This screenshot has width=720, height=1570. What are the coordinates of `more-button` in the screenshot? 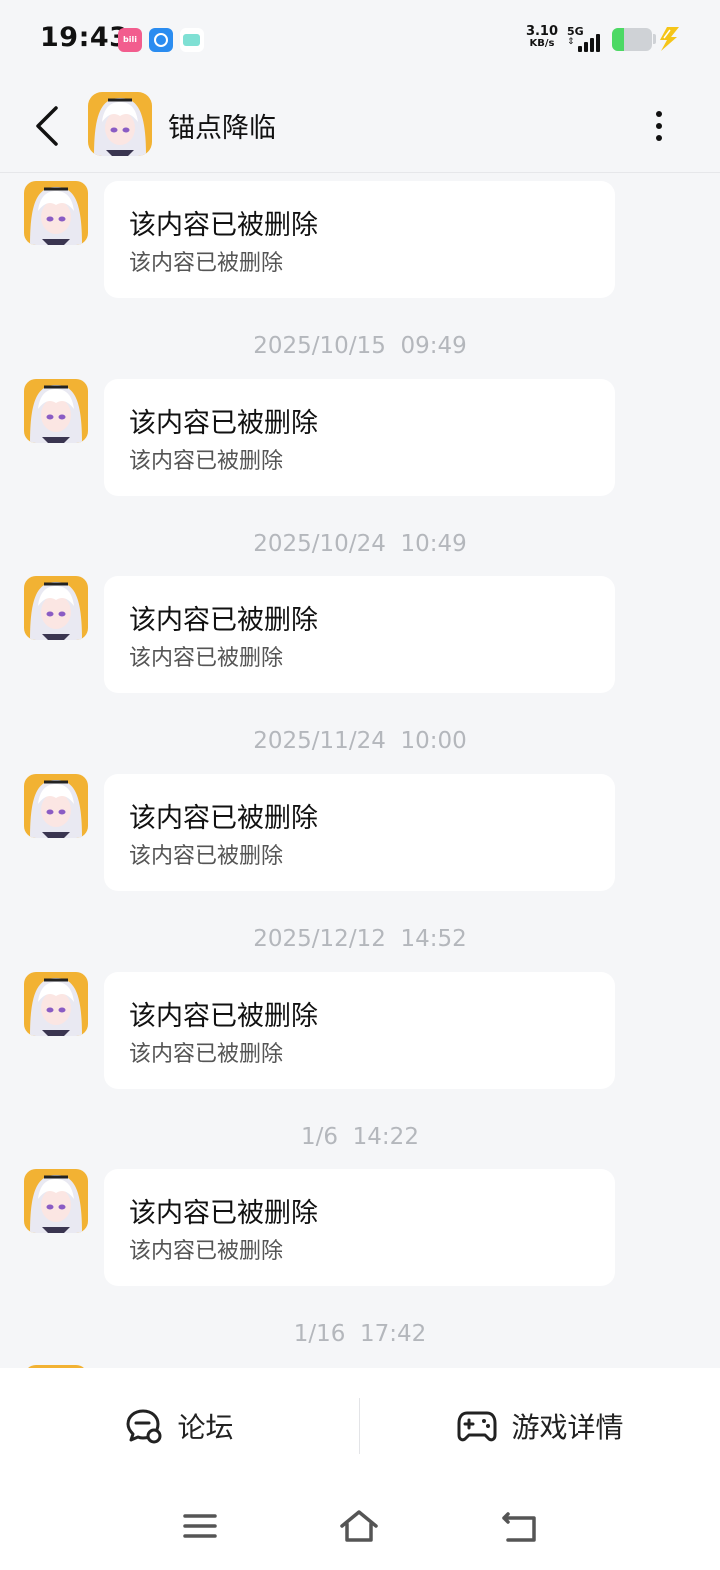 It's located at (659, 126).